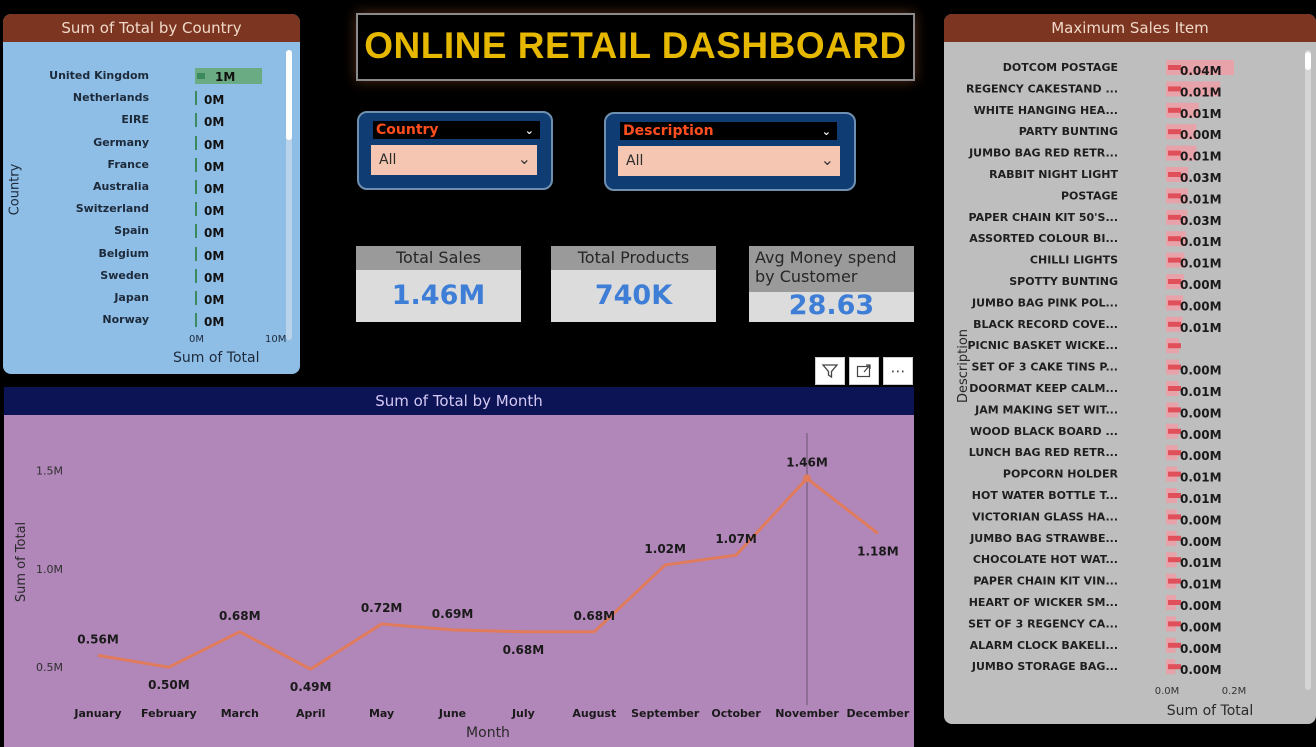 The width and height of the screenshot is (1316, 747). I want to click on total-products-card: Total Products 740K, so click(633, 284).